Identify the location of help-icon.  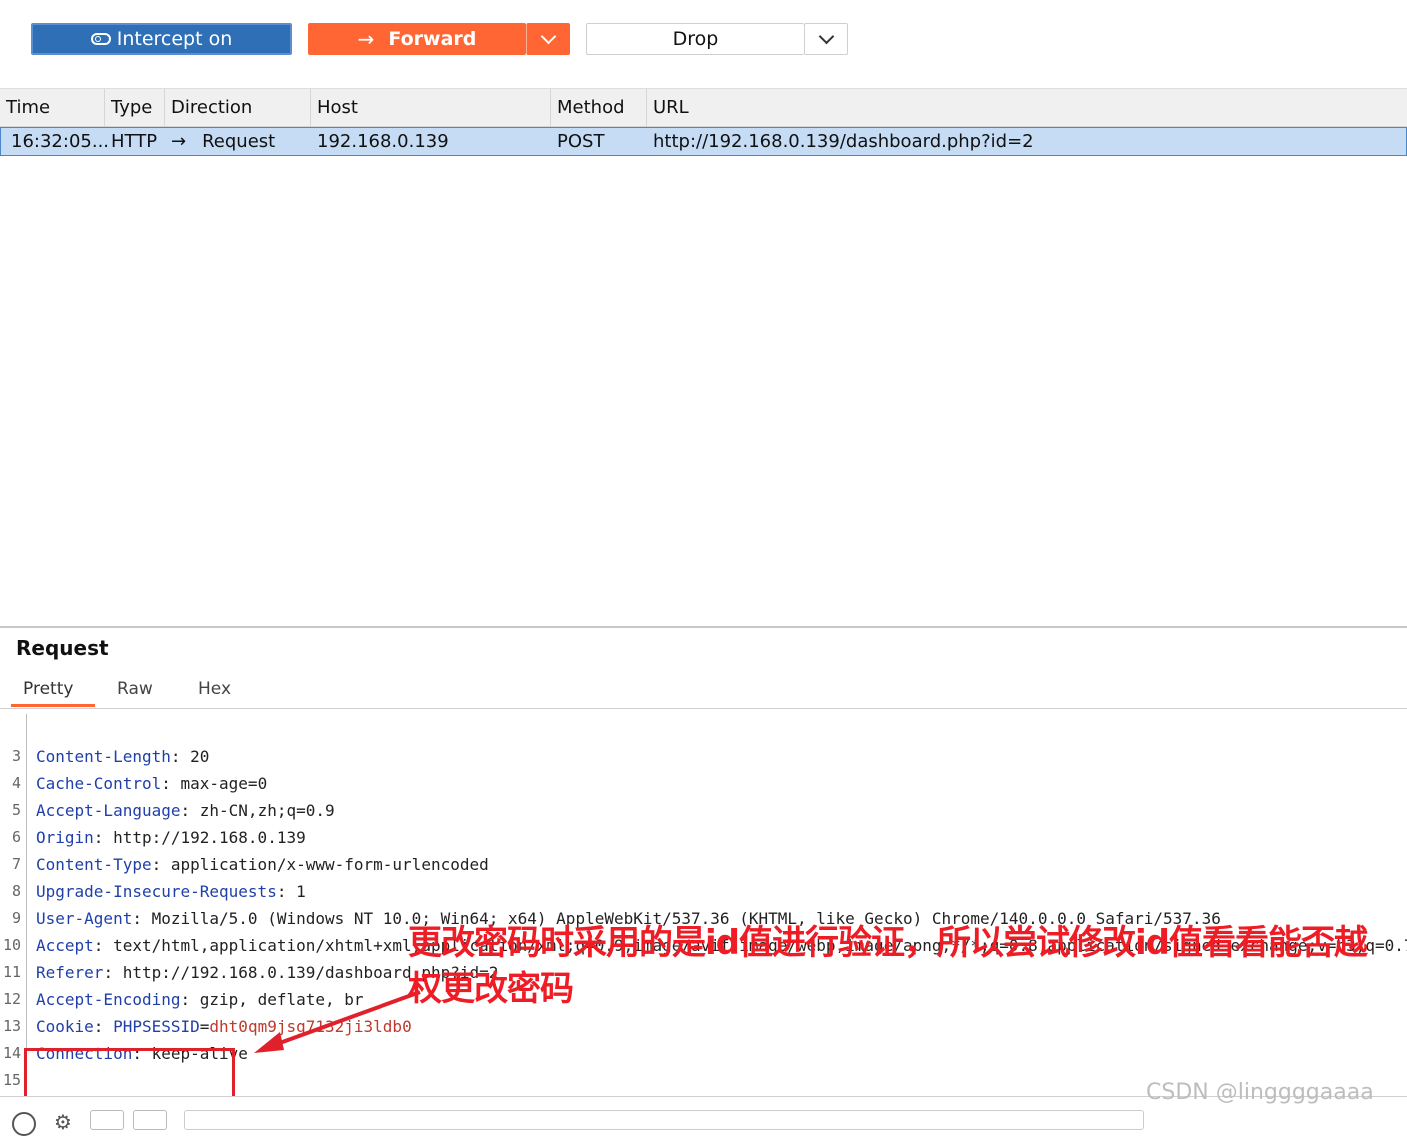
(24, 1124).